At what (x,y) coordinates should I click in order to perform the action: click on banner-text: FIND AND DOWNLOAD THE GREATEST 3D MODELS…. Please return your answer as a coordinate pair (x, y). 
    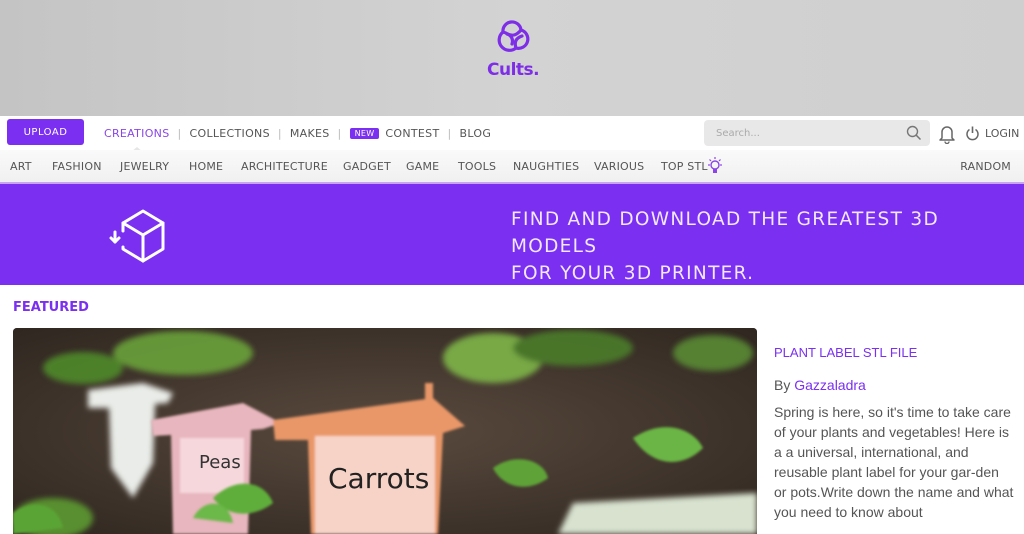
    Looking at the image, I should click on (767, 246).